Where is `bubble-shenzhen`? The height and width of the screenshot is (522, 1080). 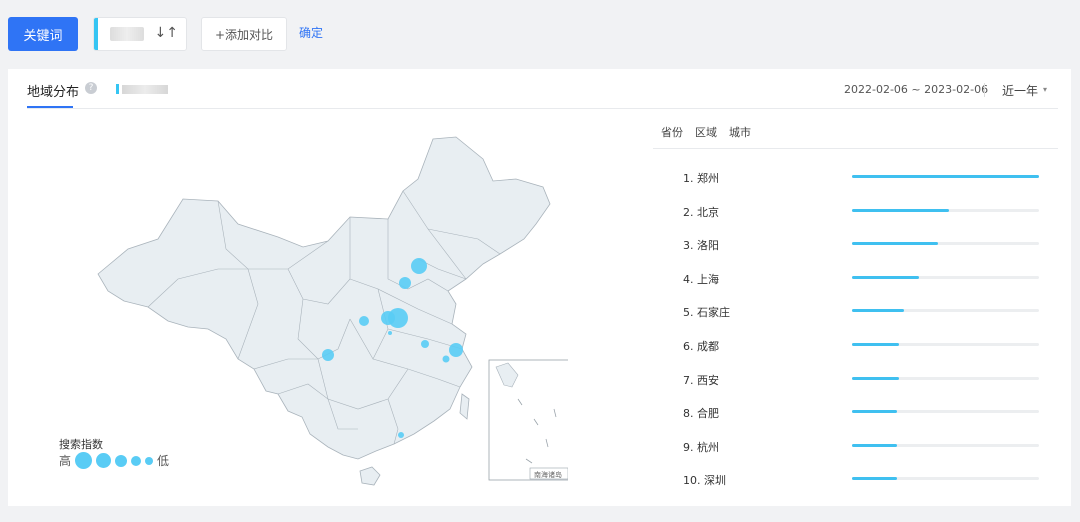 bubble-shenzhen is located at coordinates (401, 435).